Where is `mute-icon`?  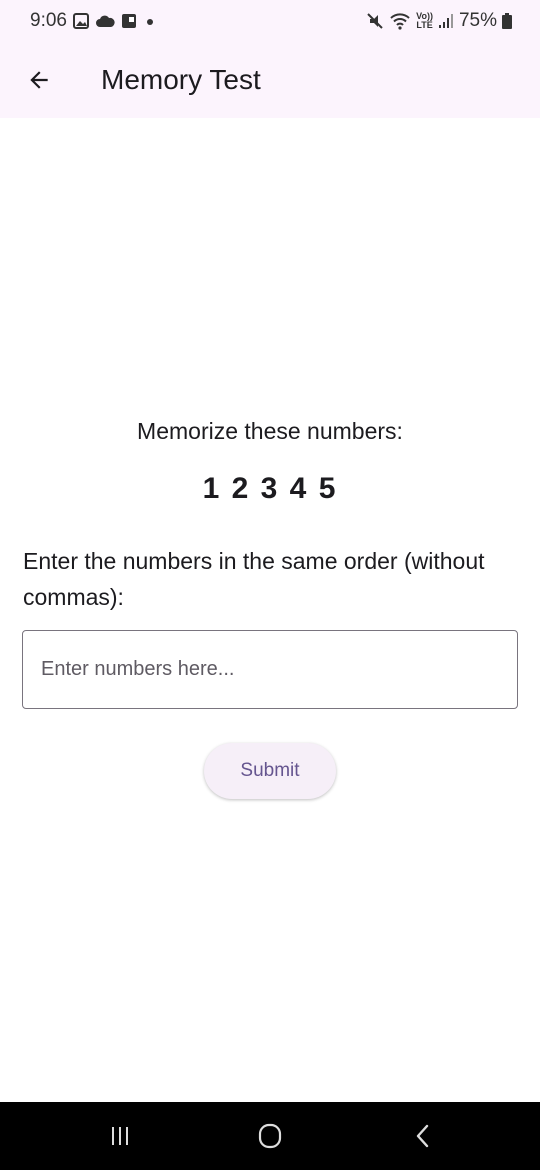 mute-icon is located at coordinates (375, 21).